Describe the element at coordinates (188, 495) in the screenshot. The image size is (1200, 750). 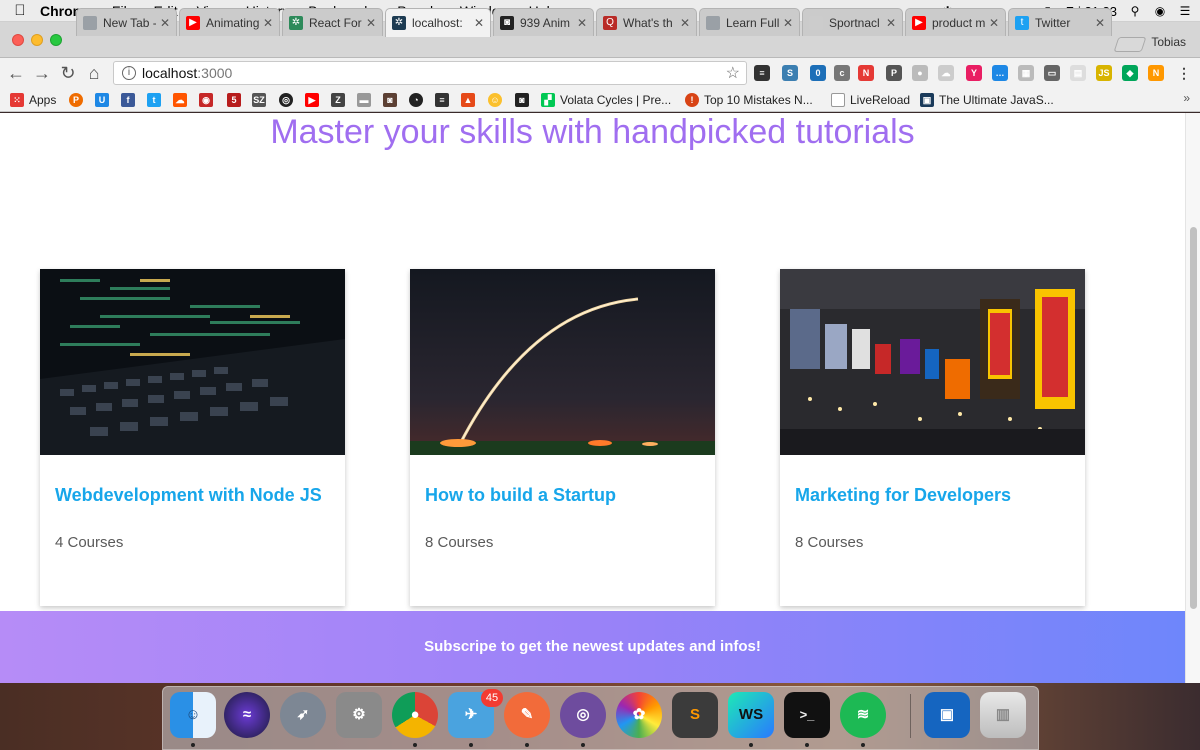
I see `card-title: Webdevelopment with Node JS` at that location.